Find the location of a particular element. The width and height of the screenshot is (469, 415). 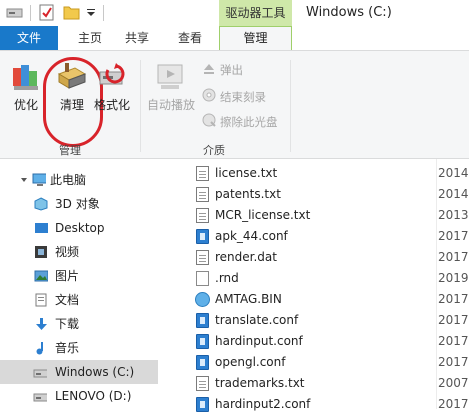

media-group-label: 介质 is located at coordinates (214, 150).